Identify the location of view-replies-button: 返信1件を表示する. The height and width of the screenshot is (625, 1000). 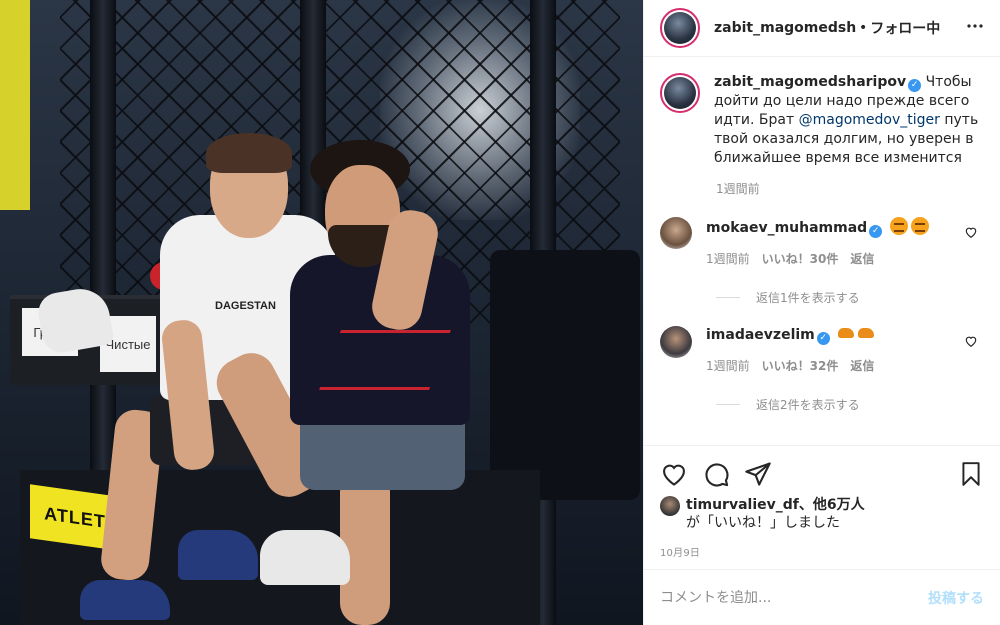
(850, 297).